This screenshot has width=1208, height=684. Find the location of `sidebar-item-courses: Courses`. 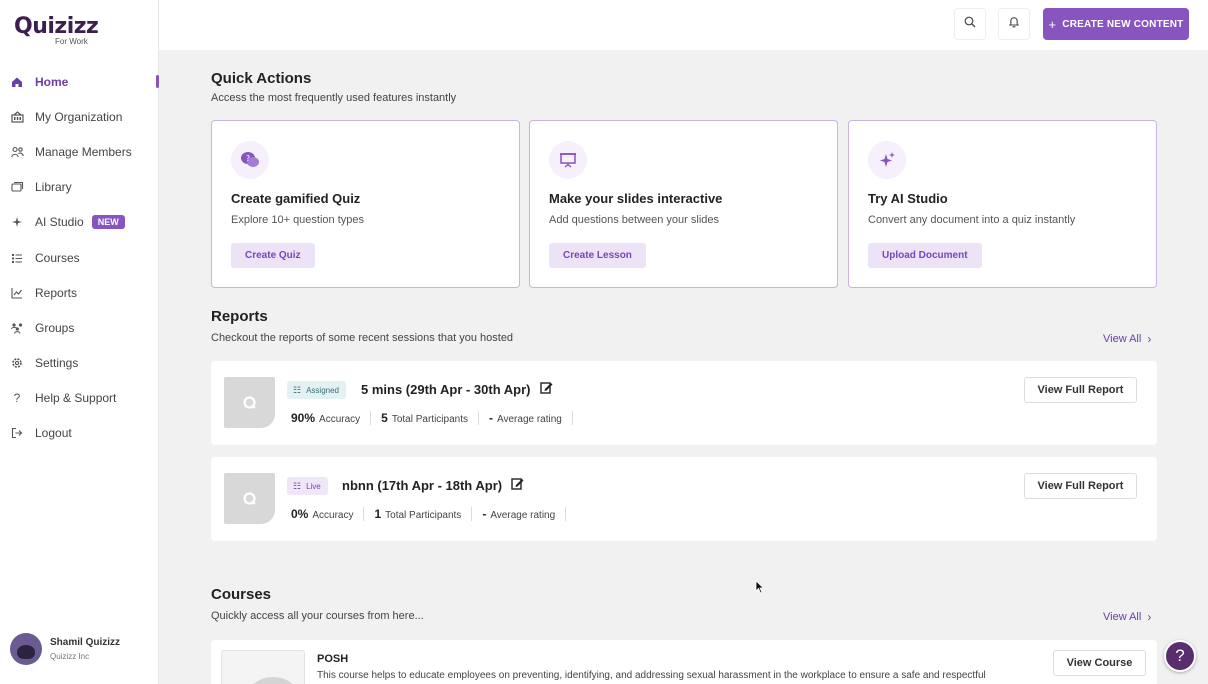

sidebar-item-courses: Courses is located at coordinates (79, 257).